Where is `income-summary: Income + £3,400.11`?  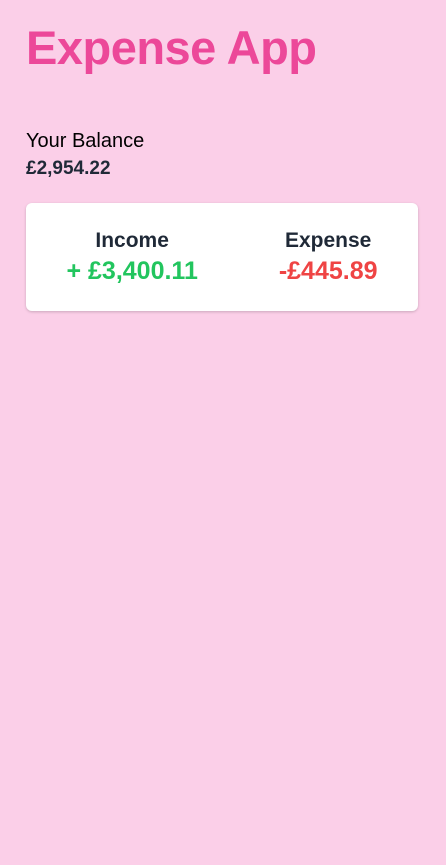
income-summary: Income + £3,400.11 is located at coordinates (131, 257).